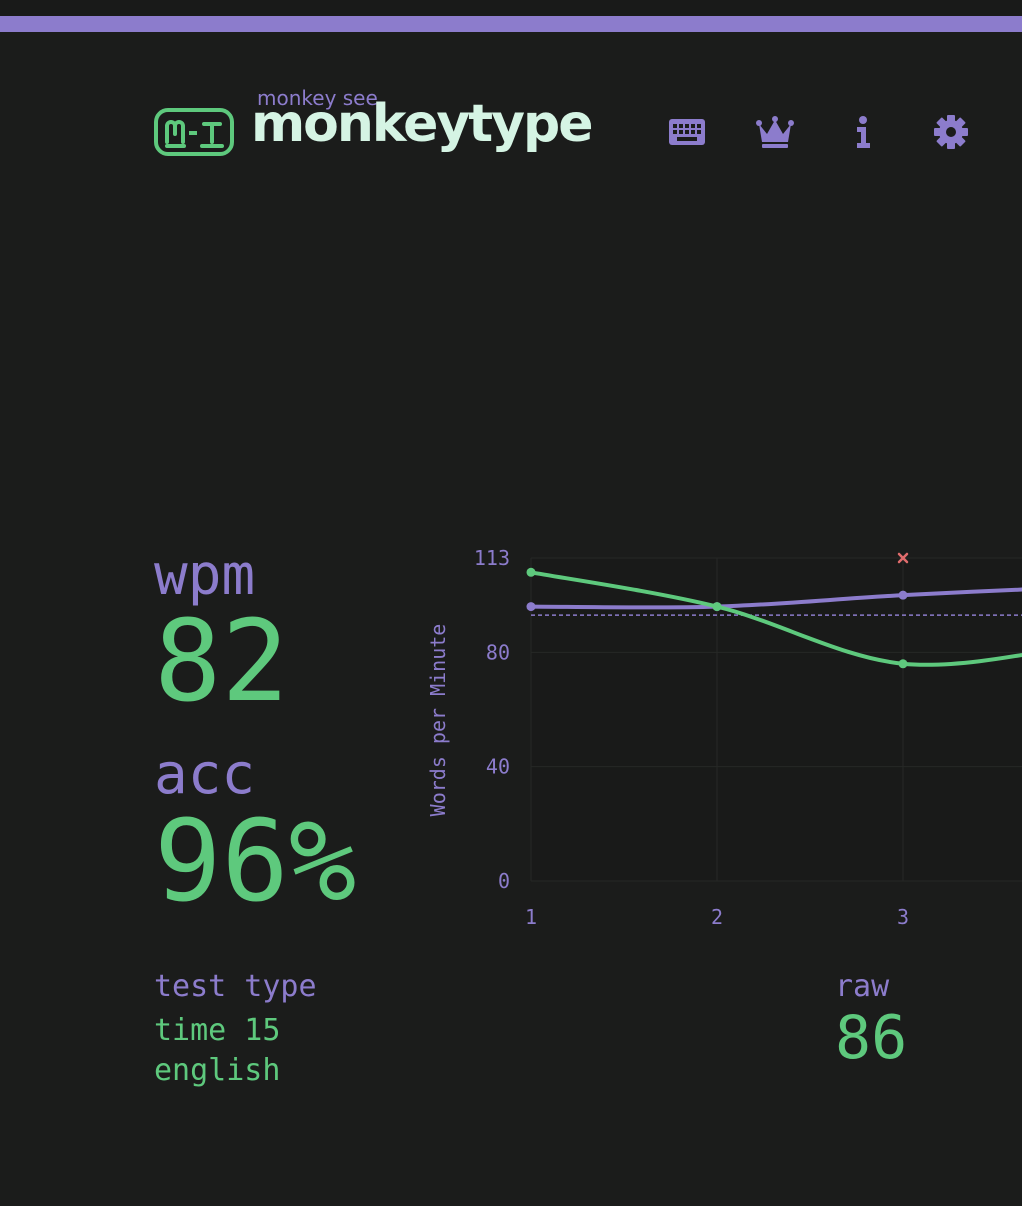 This screenshot has width=1022, height=1206. I want to click on acc-value: 96%, so click(255, 862).